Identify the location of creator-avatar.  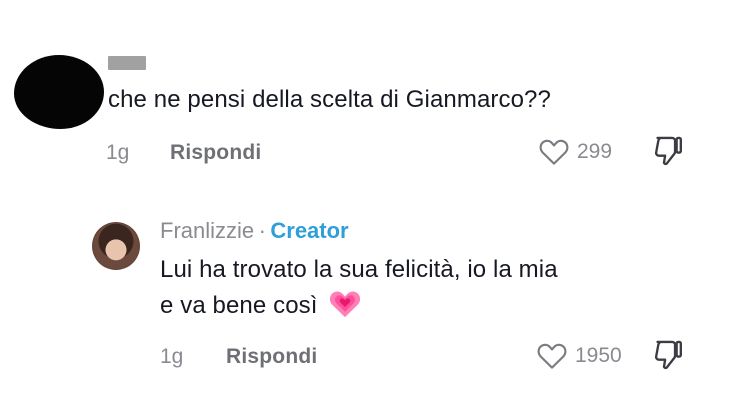
(116, 246).